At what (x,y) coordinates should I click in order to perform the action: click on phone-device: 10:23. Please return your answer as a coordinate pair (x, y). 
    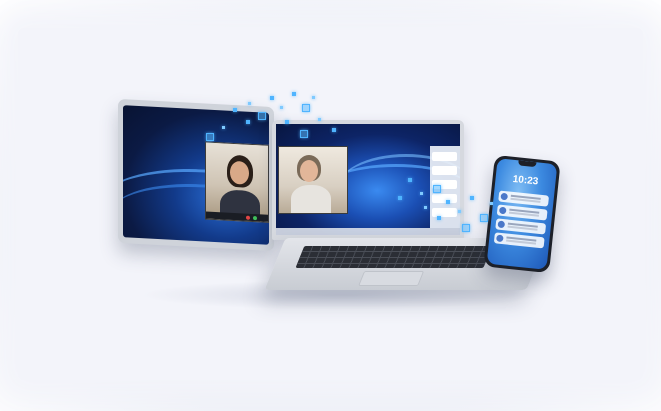
    Looking at the image, I should click on (522, 214).